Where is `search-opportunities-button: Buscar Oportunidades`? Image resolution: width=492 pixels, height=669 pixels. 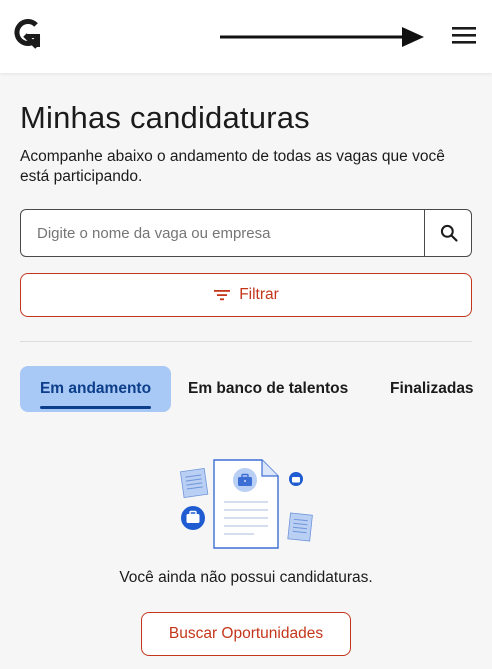 search-opportunities-button: Buscar Oportunidades is located at coordinates (246, 634).